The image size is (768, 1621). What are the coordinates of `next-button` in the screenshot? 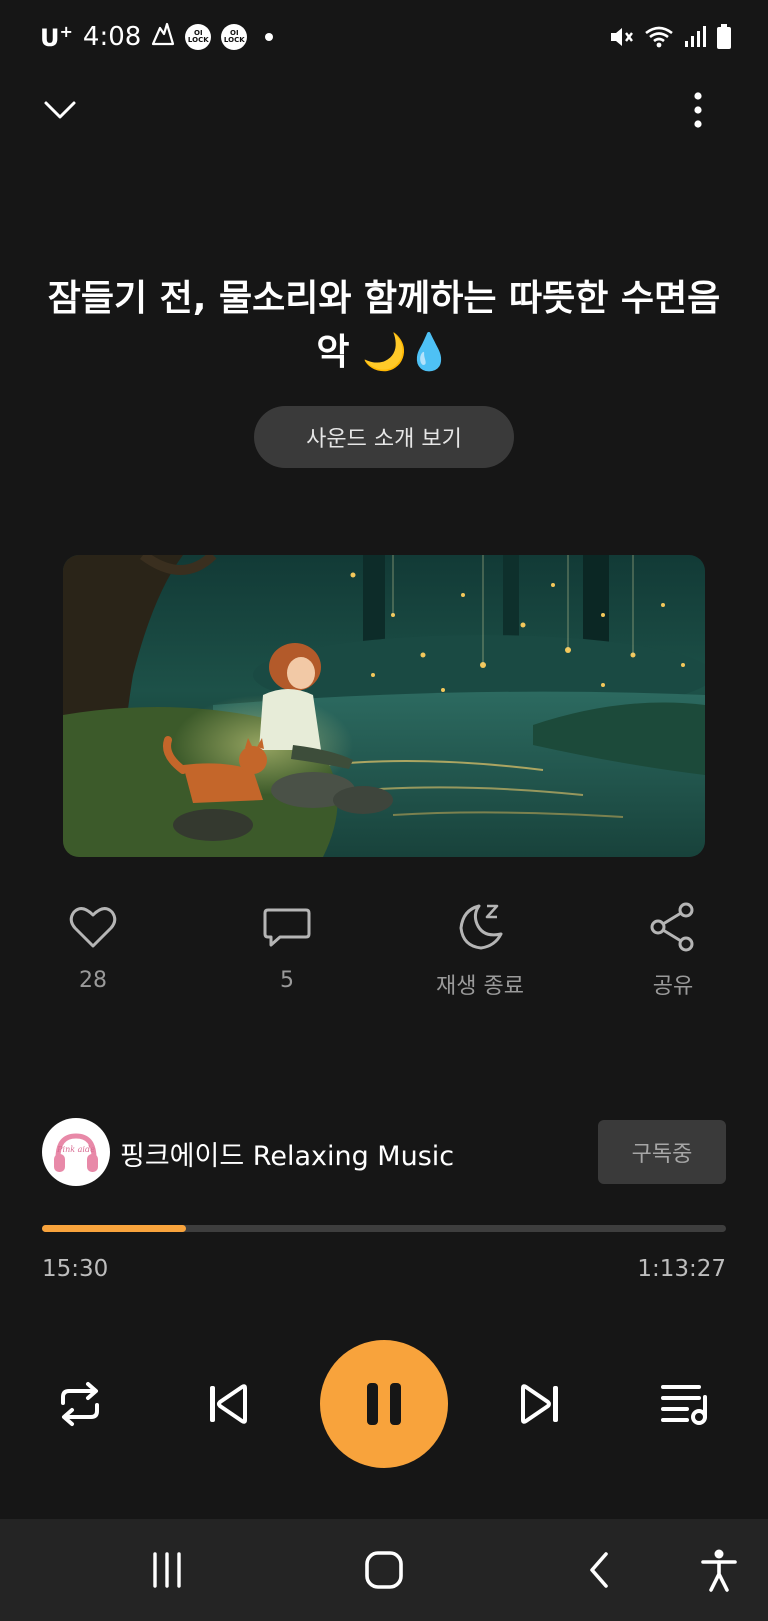 It's located at (540, 1404).